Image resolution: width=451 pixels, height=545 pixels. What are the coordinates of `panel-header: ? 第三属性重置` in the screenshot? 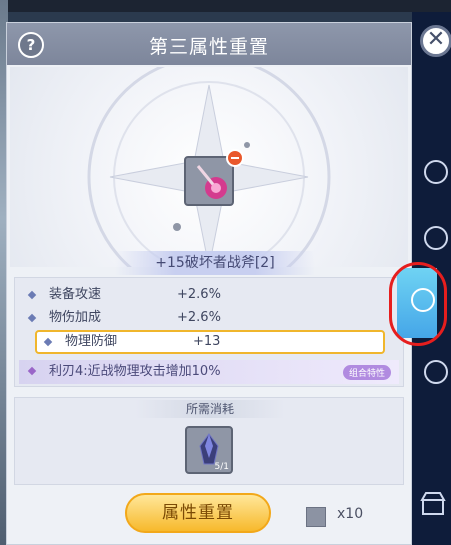 It's located at (209, 44).